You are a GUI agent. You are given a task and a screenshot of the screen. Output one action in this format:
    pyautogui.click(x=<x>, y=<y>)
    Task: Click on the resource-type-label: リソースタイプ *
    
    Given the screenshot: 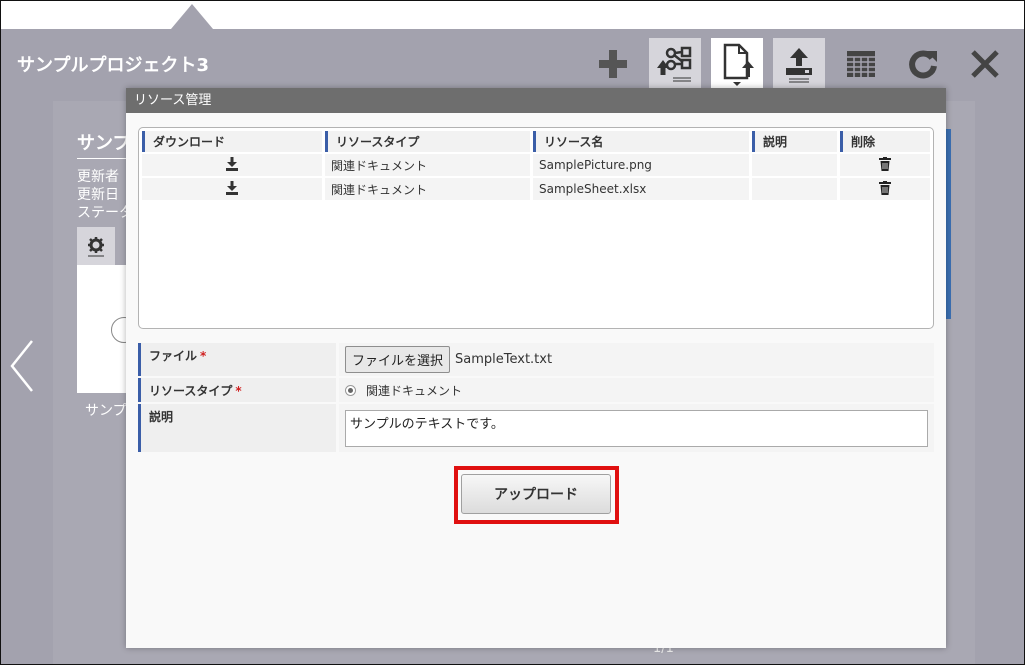 What is the action you would take?
    pyautogui.click(x=237, y=390)
    